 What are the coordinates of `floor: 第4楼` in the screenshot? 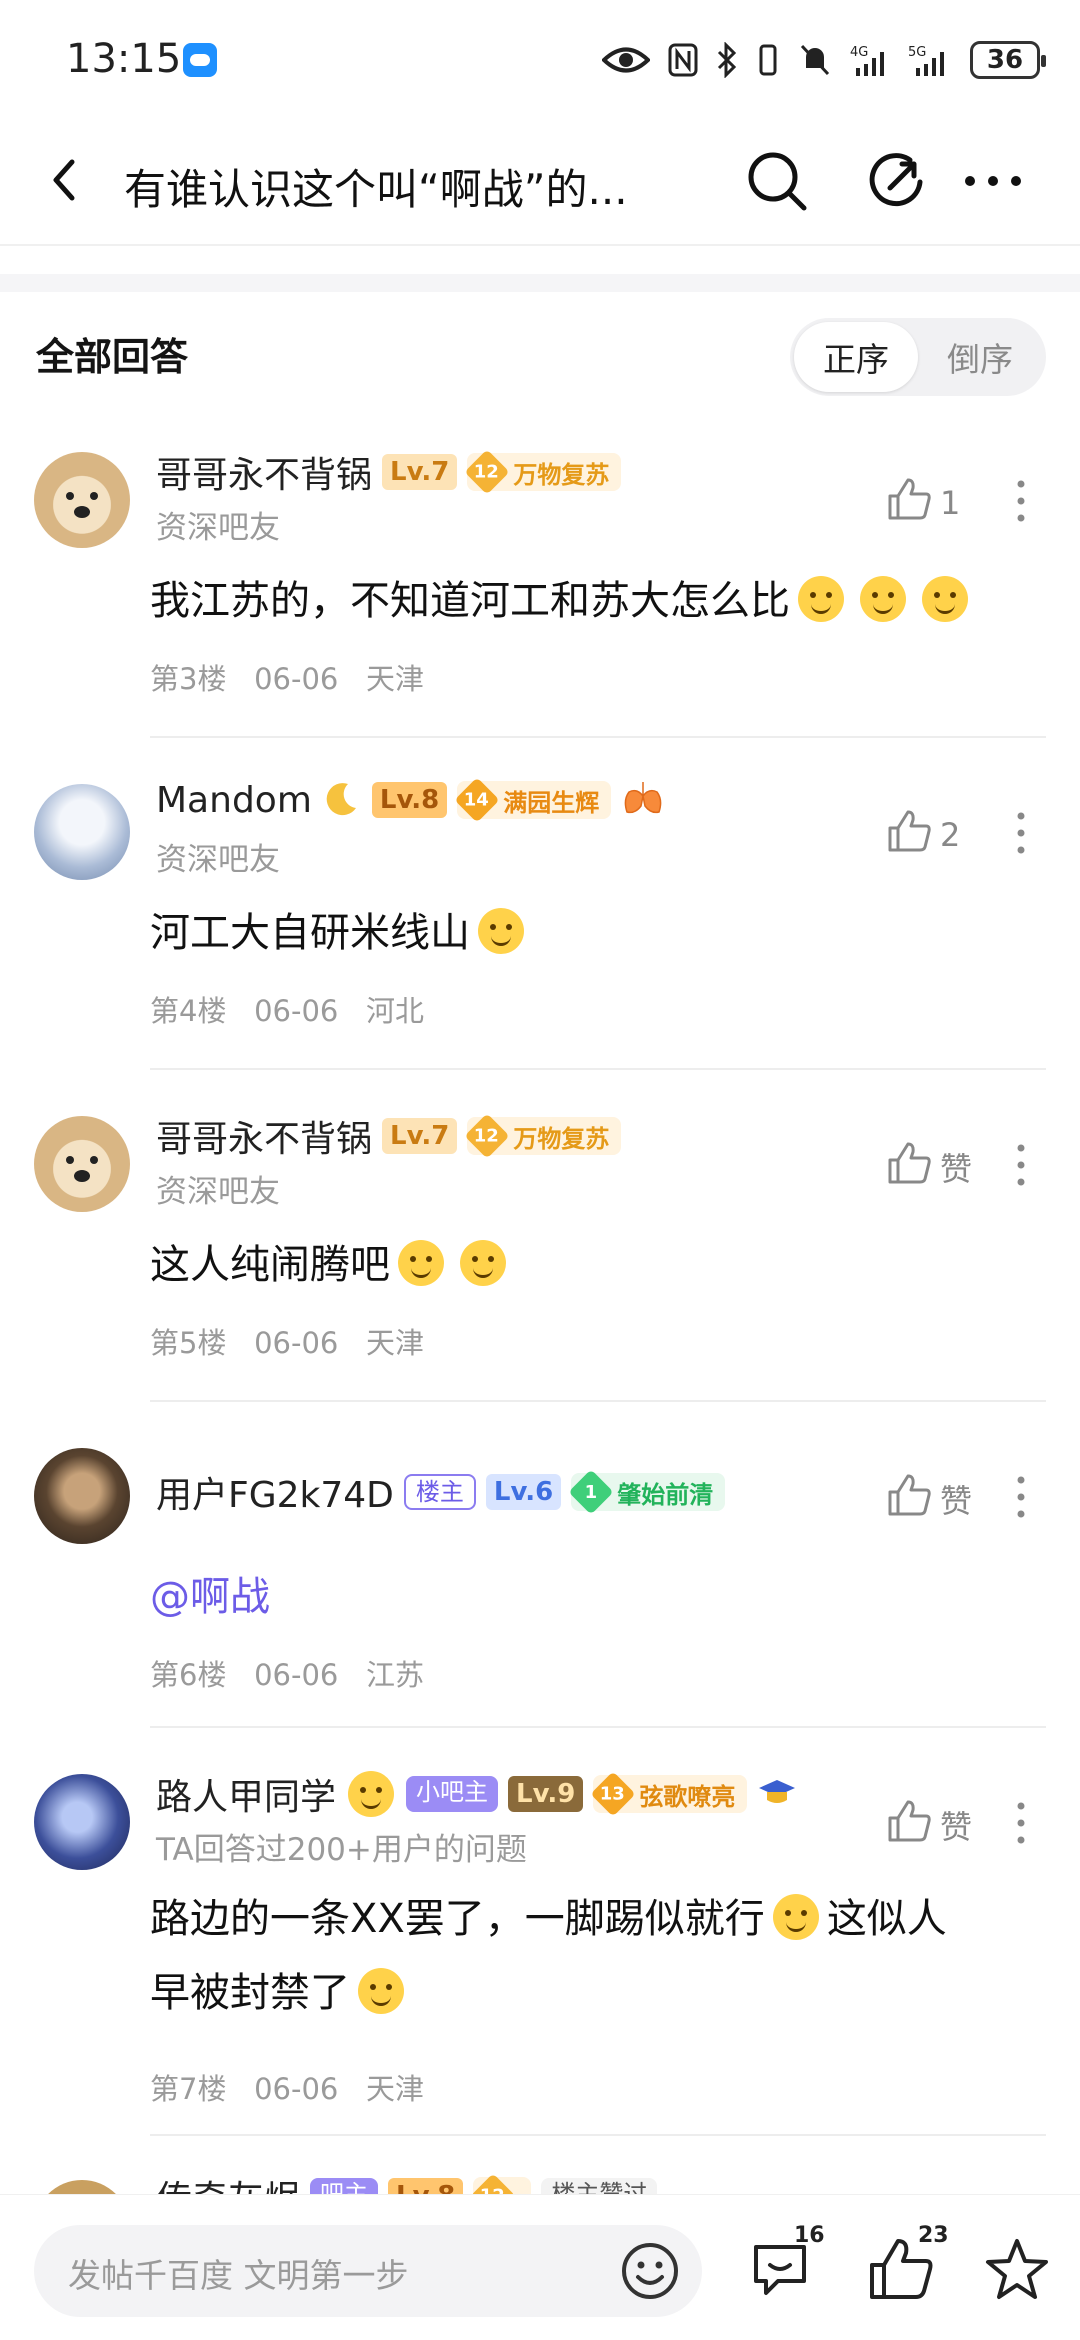 It's located at (188, 1011).